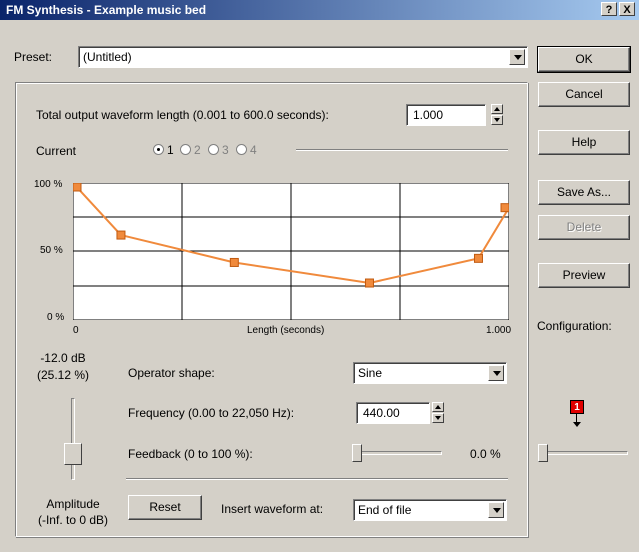 This screenshot has width=639, height=552. What do you see at coordinates (543, 453) in the screenshot?
I see `configuration-slider-thumb` at bounding box center [543, 453].